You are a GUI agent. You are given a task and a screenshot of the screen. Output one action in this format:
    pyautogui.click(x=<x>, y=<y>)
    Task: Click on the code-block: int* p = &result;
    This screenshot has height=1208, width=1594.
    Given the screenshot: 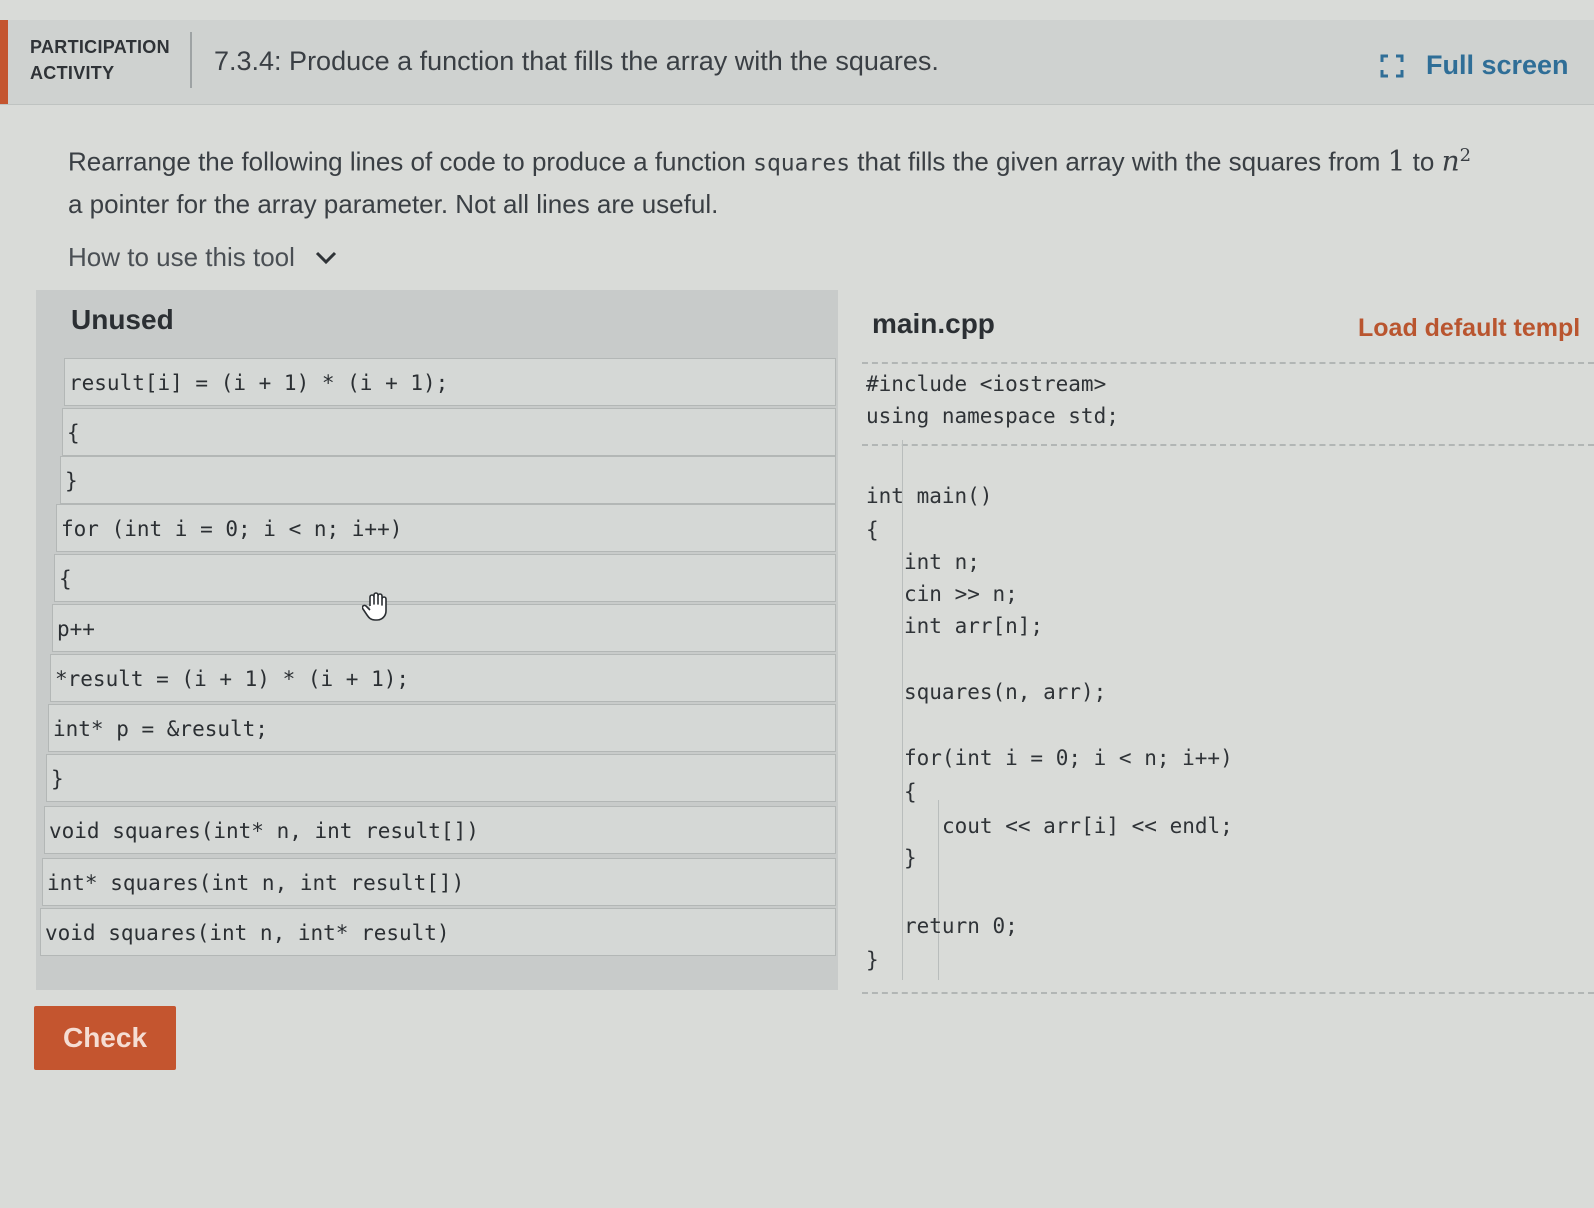 What is the action you would take?
    pyautogui.click(x=442, y=728)
    